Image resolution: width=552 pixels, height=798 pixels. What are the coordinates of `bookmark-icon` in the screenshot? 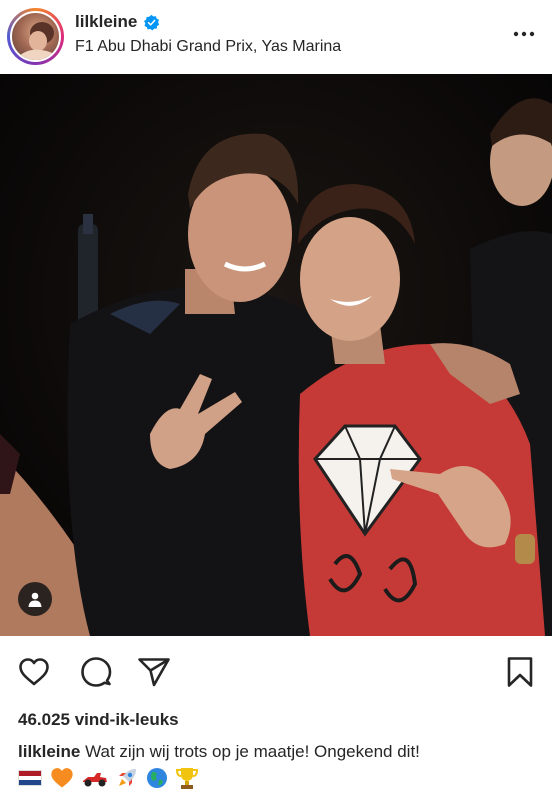 It's located at (520, 672).